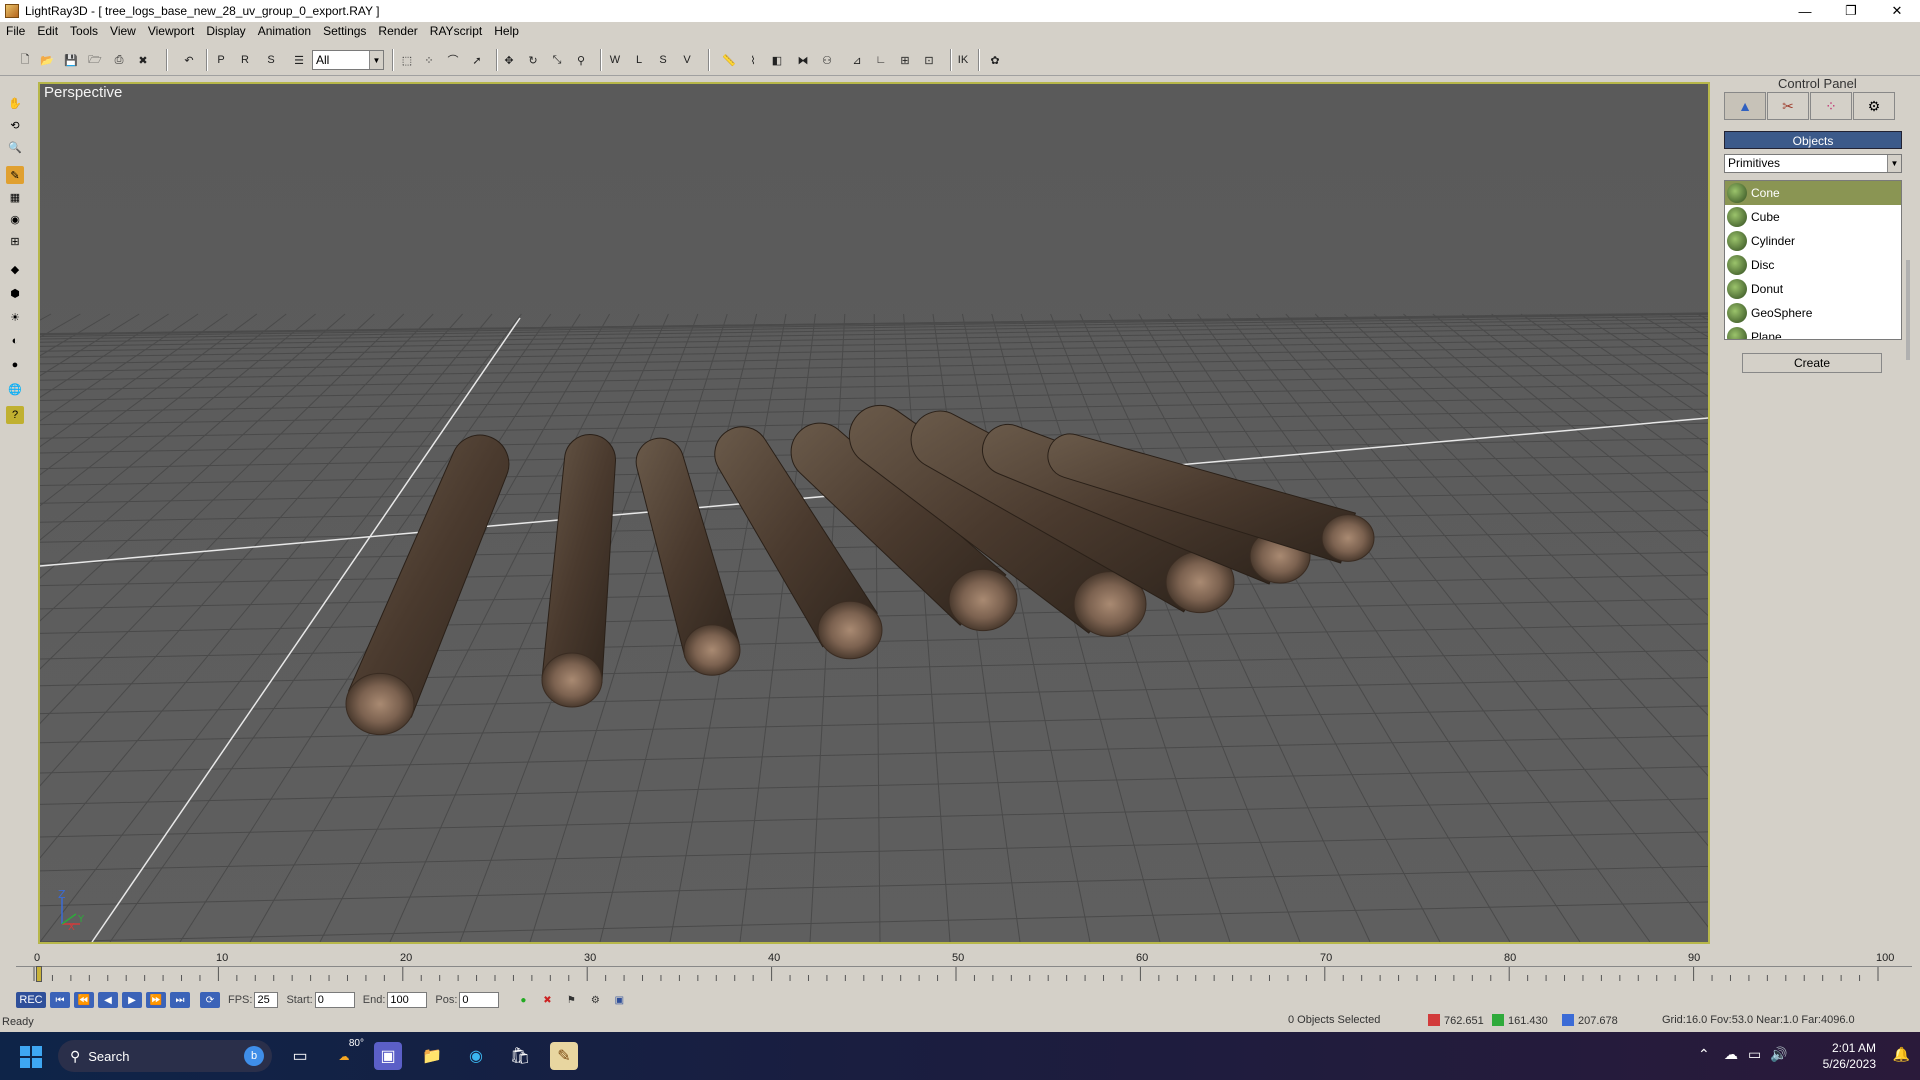 The width and height of the screenshot is (1920, 1080). I want to click on render-icon: ⬢, so click(15, 293).